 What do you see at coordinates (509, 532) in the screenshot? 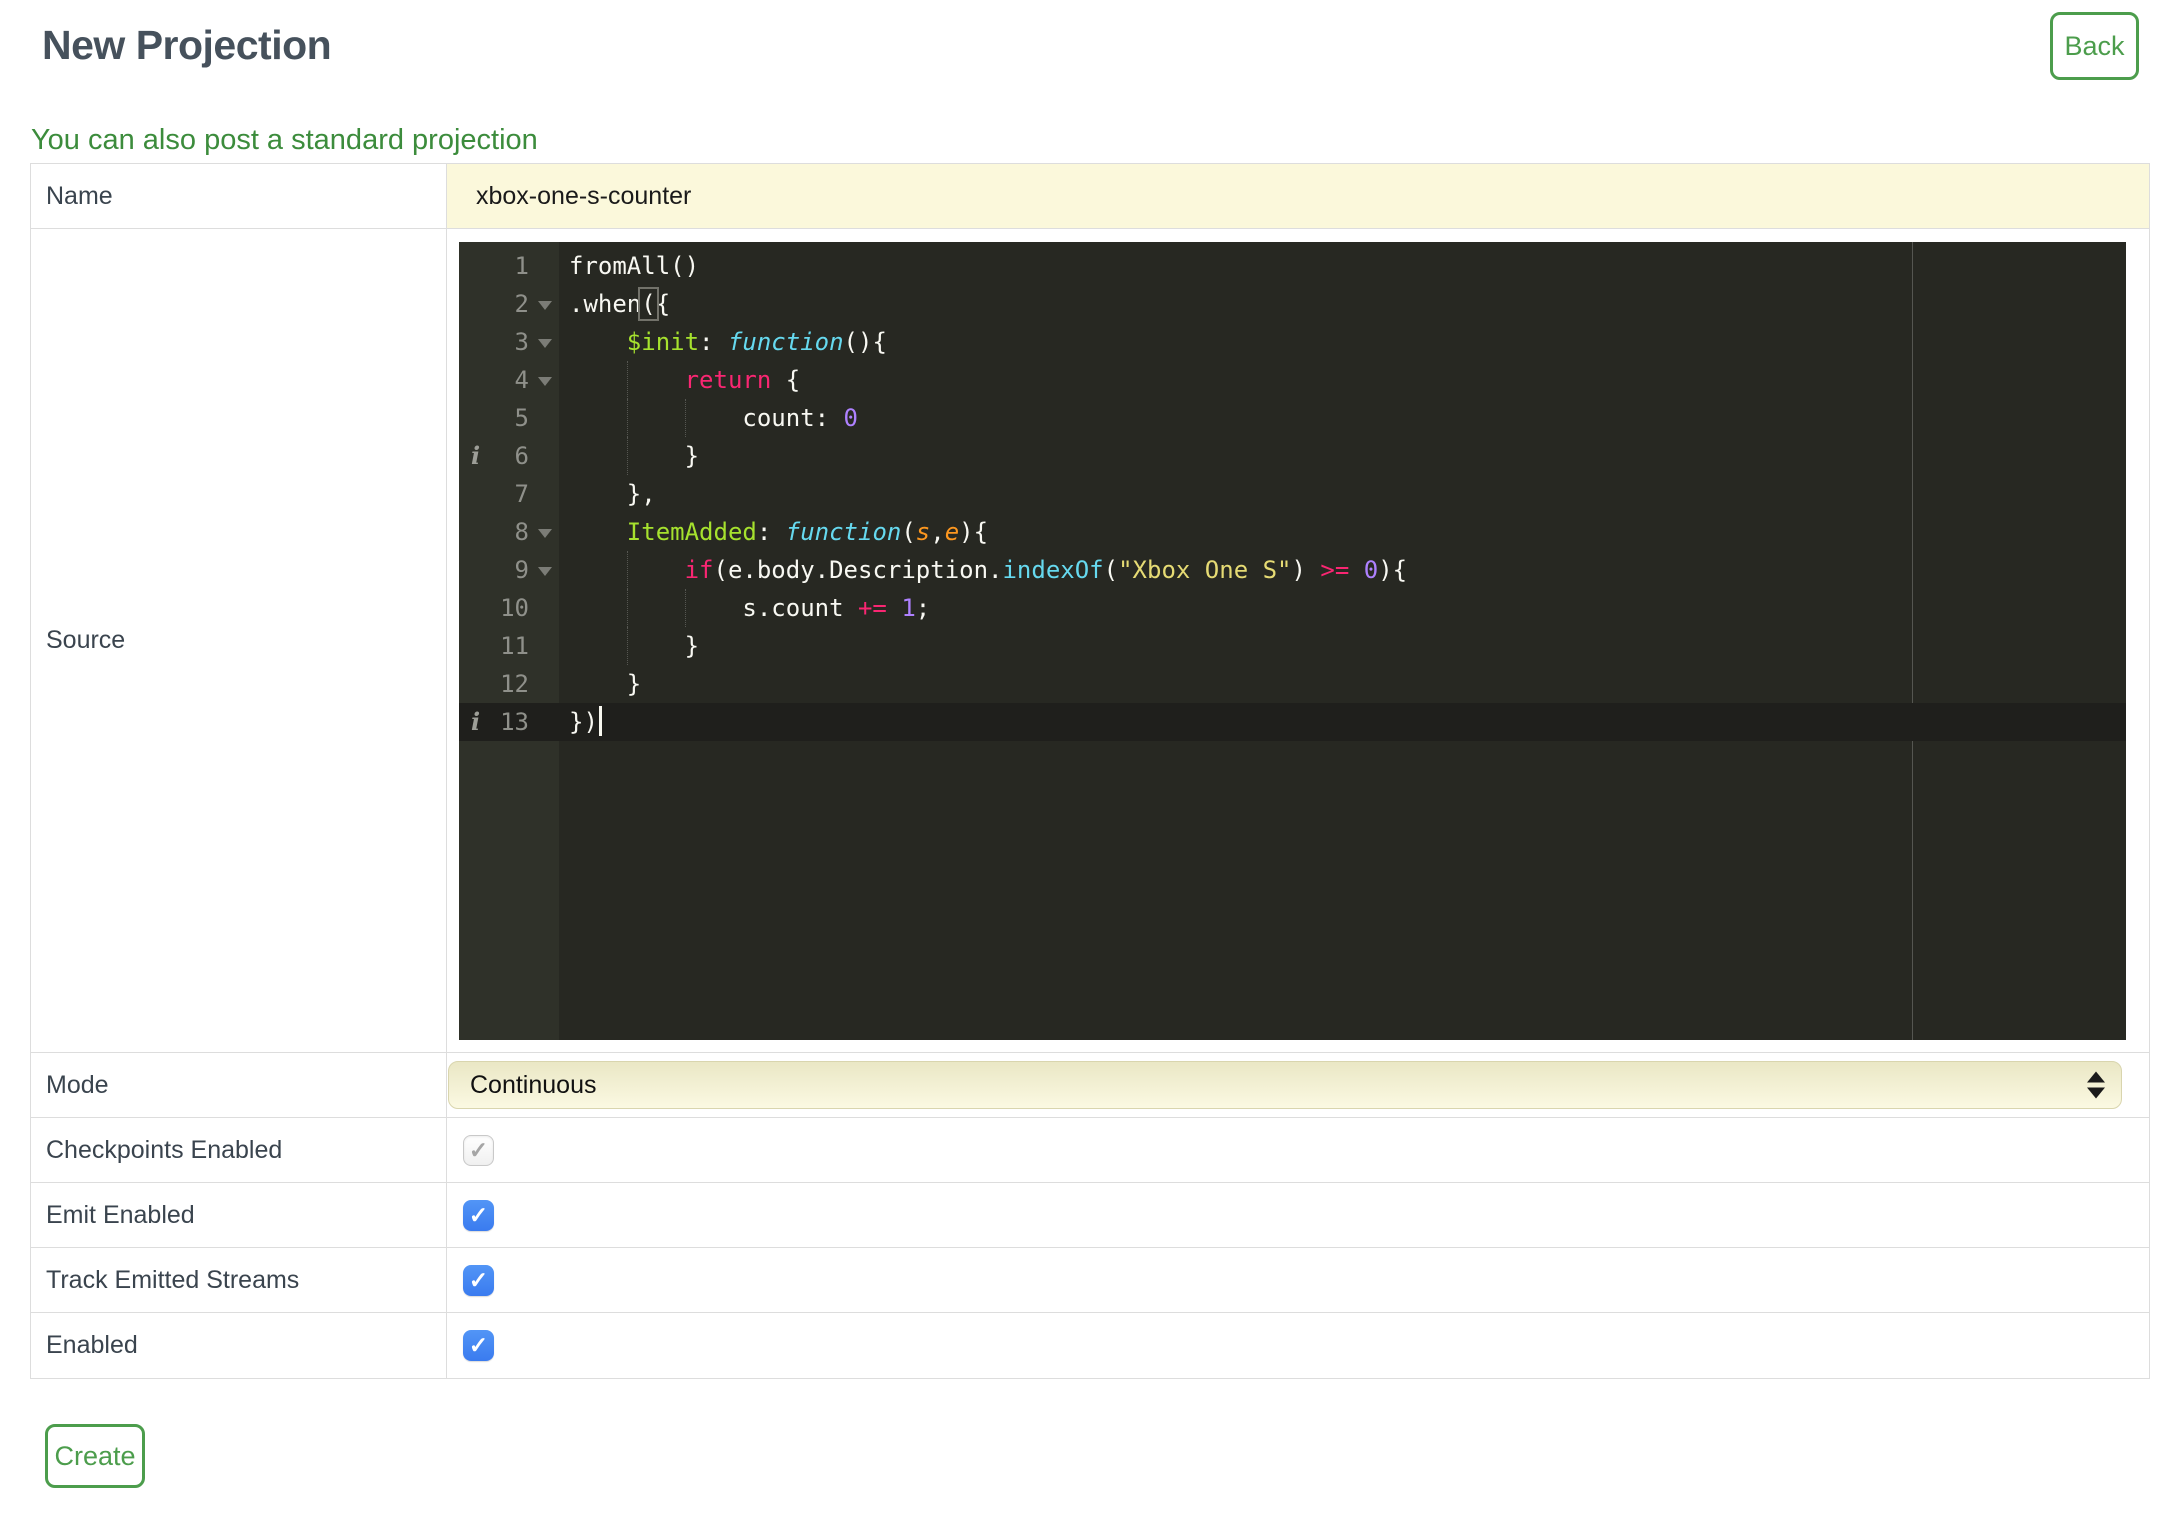
I see `gutter-cell: 8` at bounding box center [509, 532].